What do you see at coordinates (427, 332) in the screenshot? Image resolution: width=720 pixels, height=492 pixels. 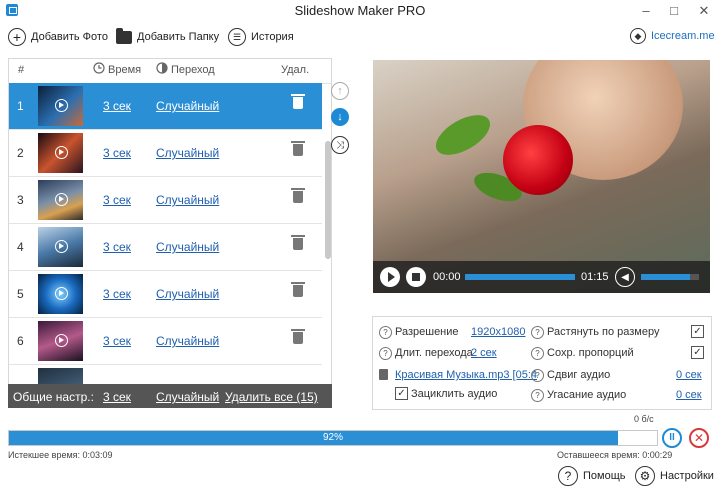 I see `resolution-label: Разрешение` at bounding box center [427, 332].